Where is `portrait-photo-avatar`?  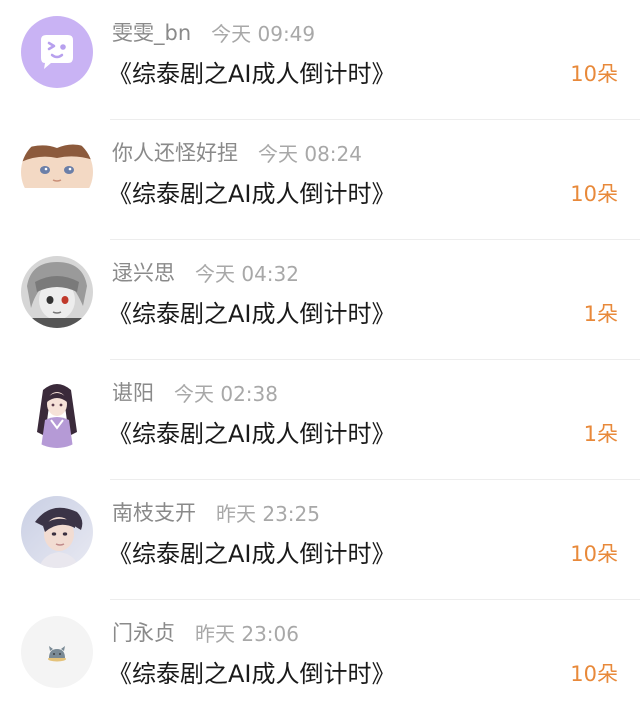
portrait-photo-avatar is located at coordinates (57, 532).